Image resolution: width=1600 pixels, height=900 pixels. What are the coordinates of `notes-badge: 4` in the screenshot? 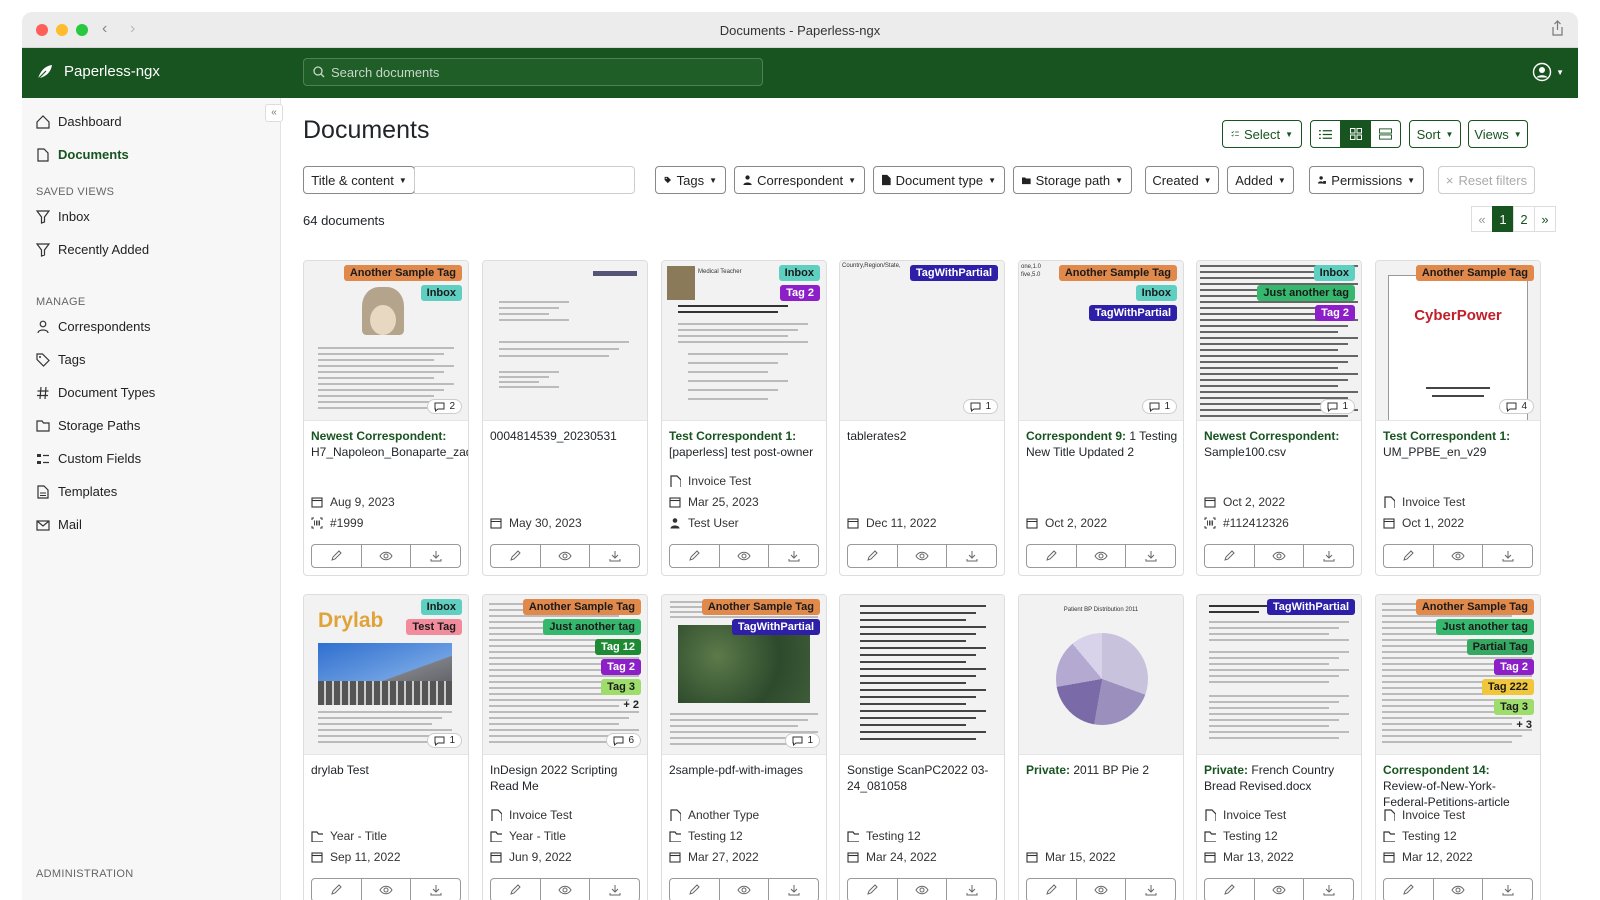 It's located at (1516, 406).